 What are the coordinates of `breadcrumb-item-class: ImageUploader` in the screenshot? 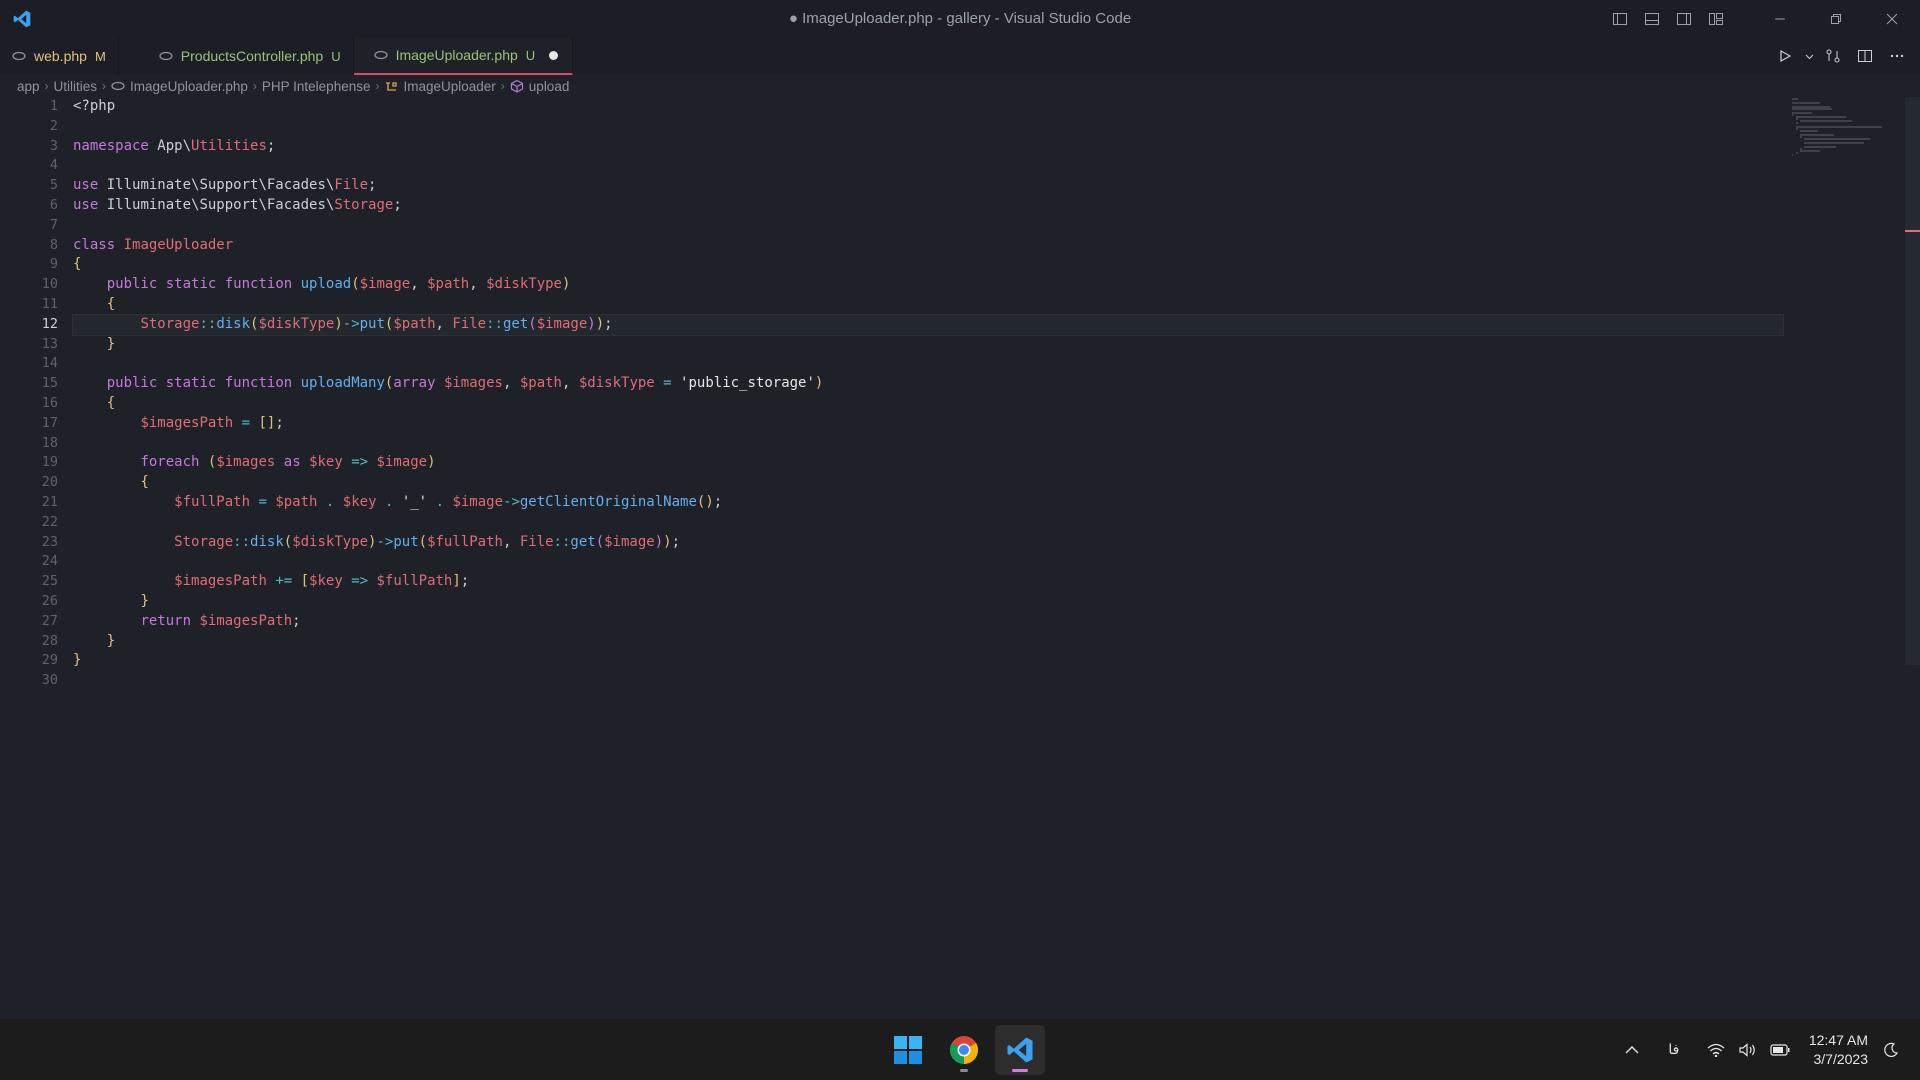 It's located at (440, 86).